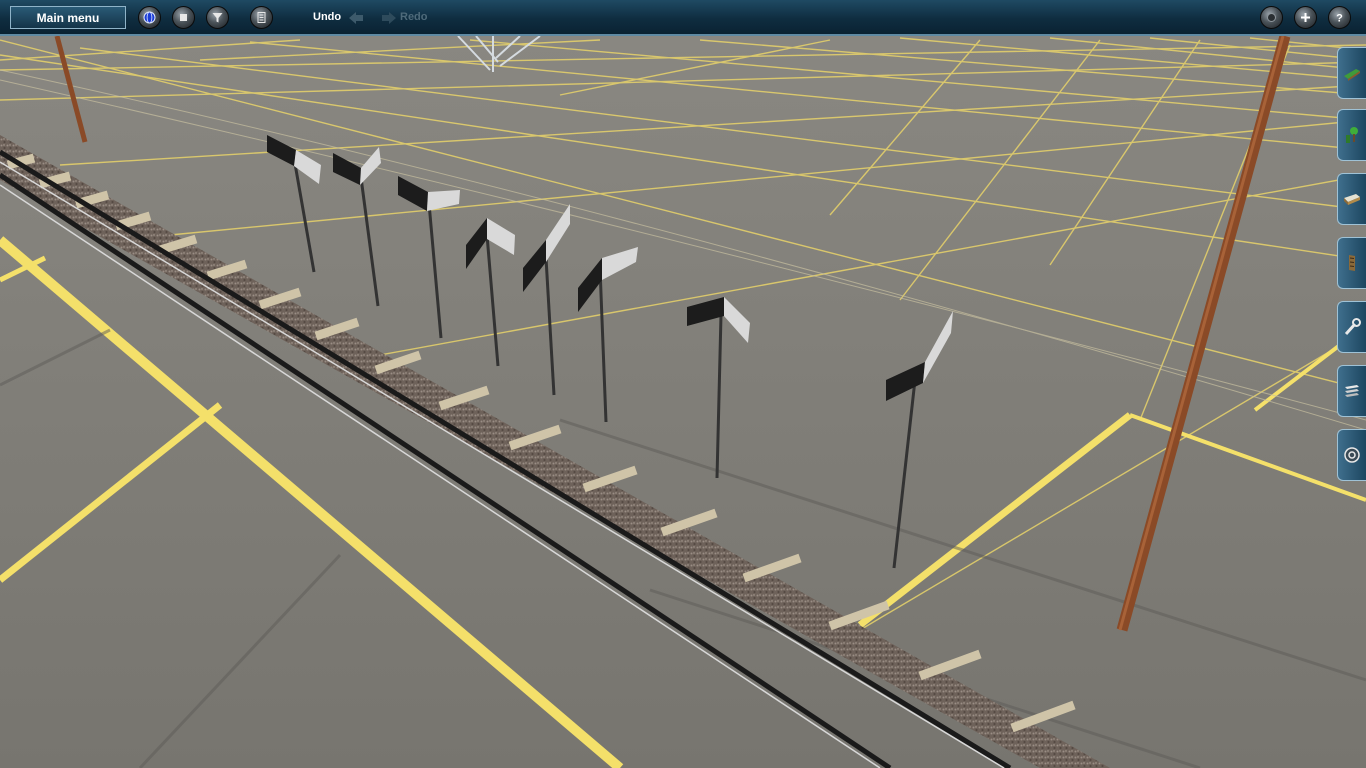 Image resolution: width=1366 pixels, height=768 pixels. I want to click on layers-icon, so click(1352, 391).